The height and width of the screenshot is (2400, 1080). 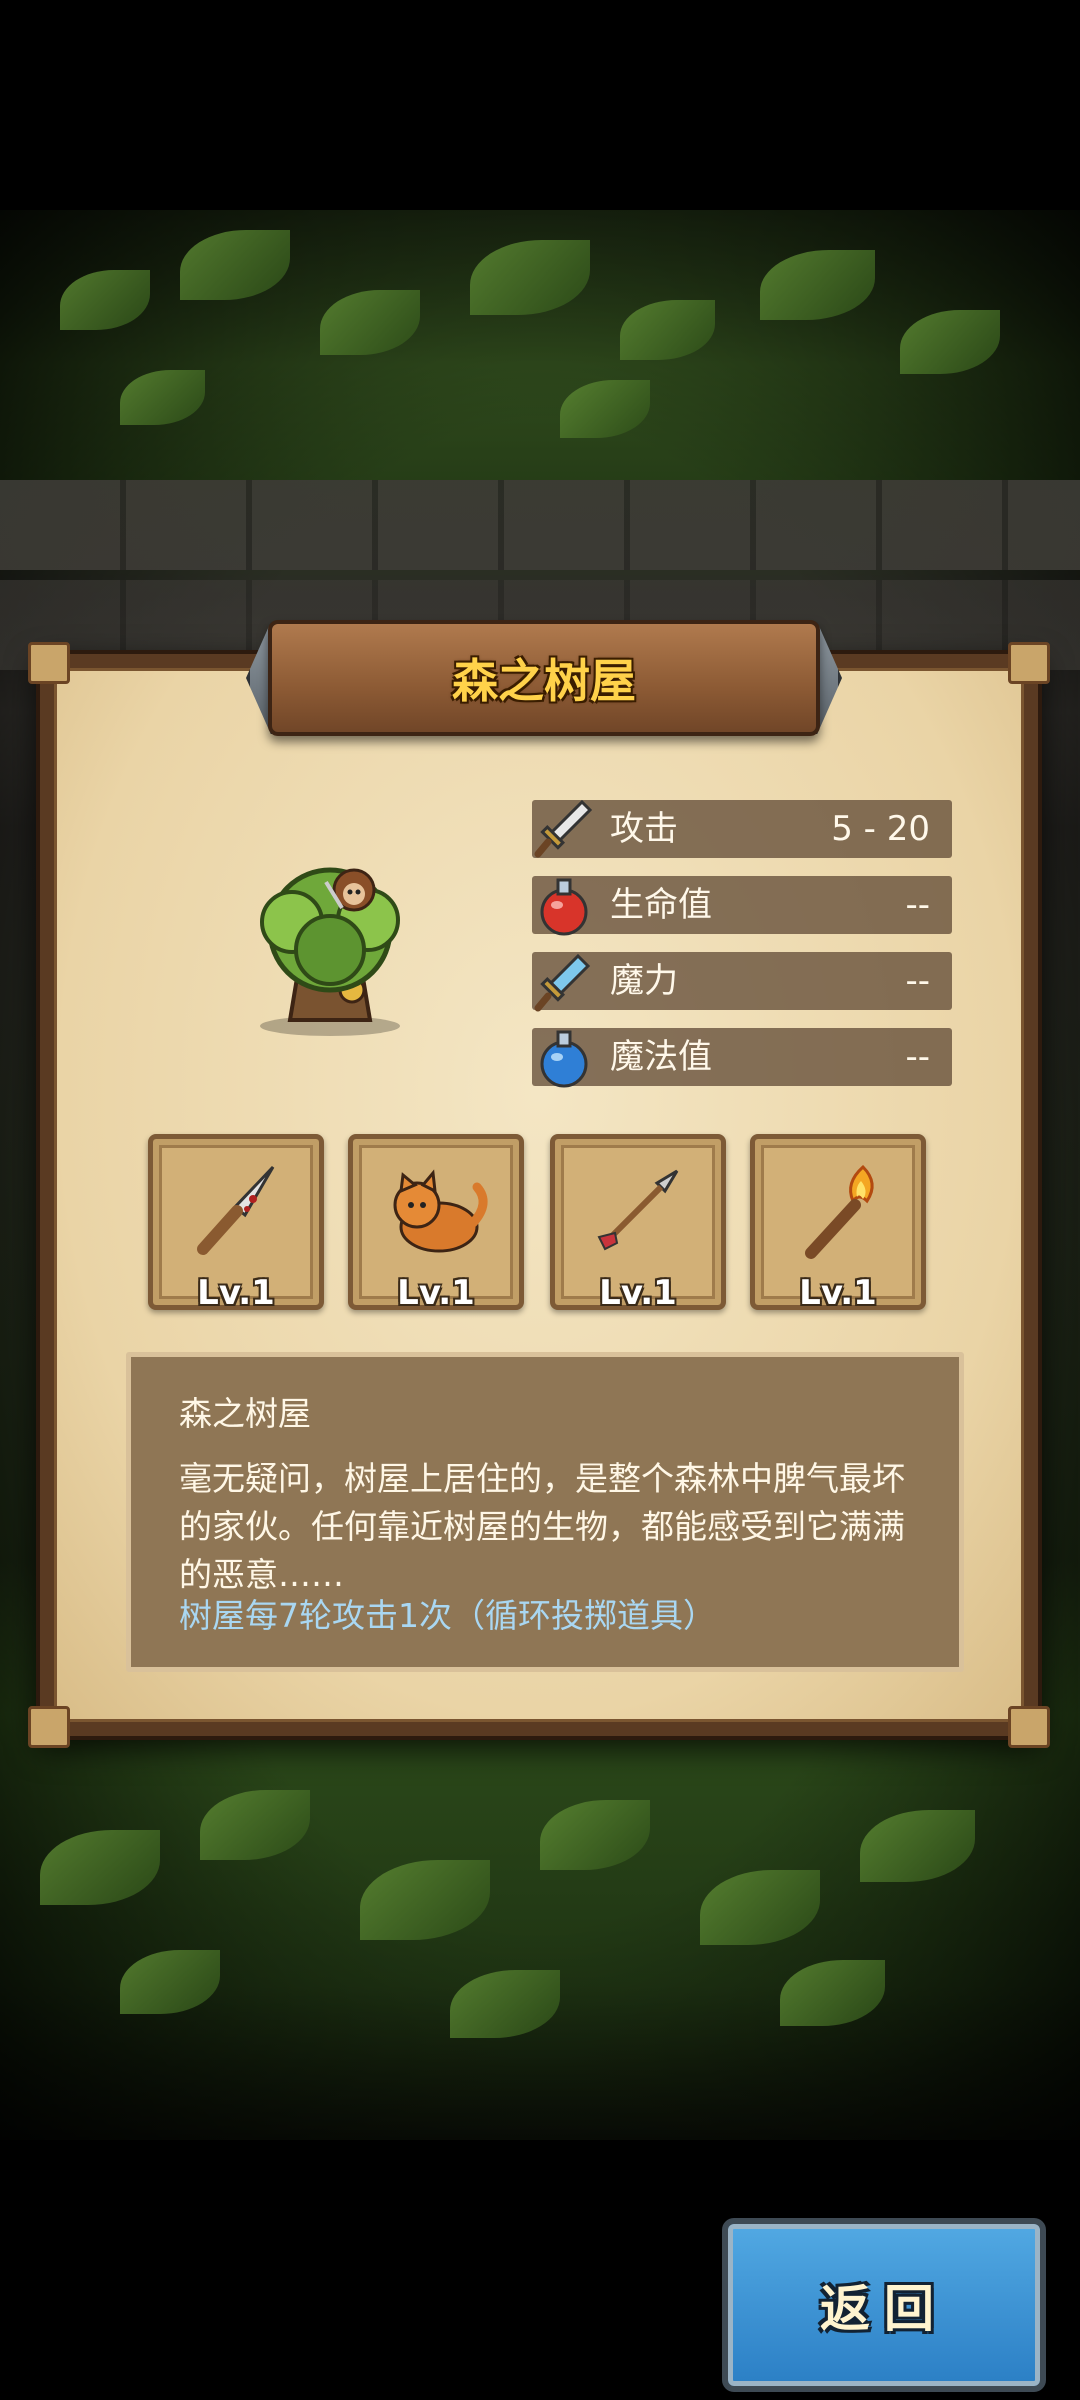 What do you see at coordinates (564, 1057) in the screenshot?
I see `blue-potion-icon` at bounding box center [564, 1057].